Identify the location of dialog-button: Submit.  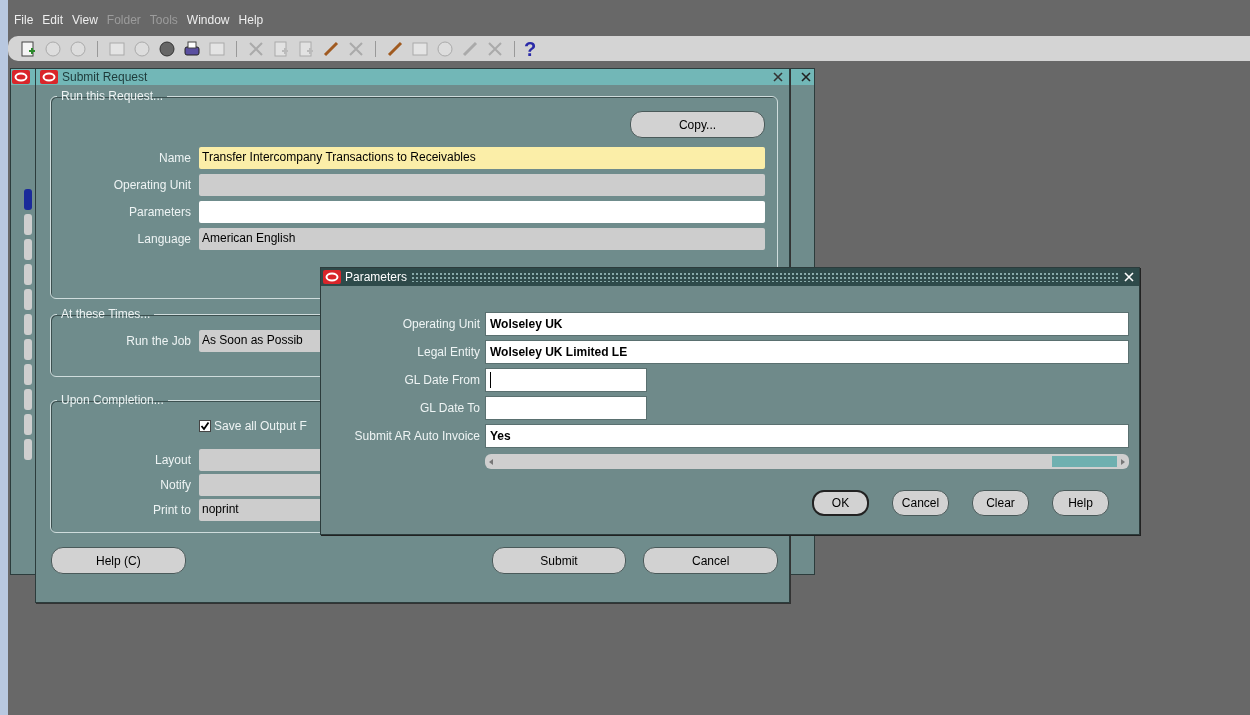
(559, 560).